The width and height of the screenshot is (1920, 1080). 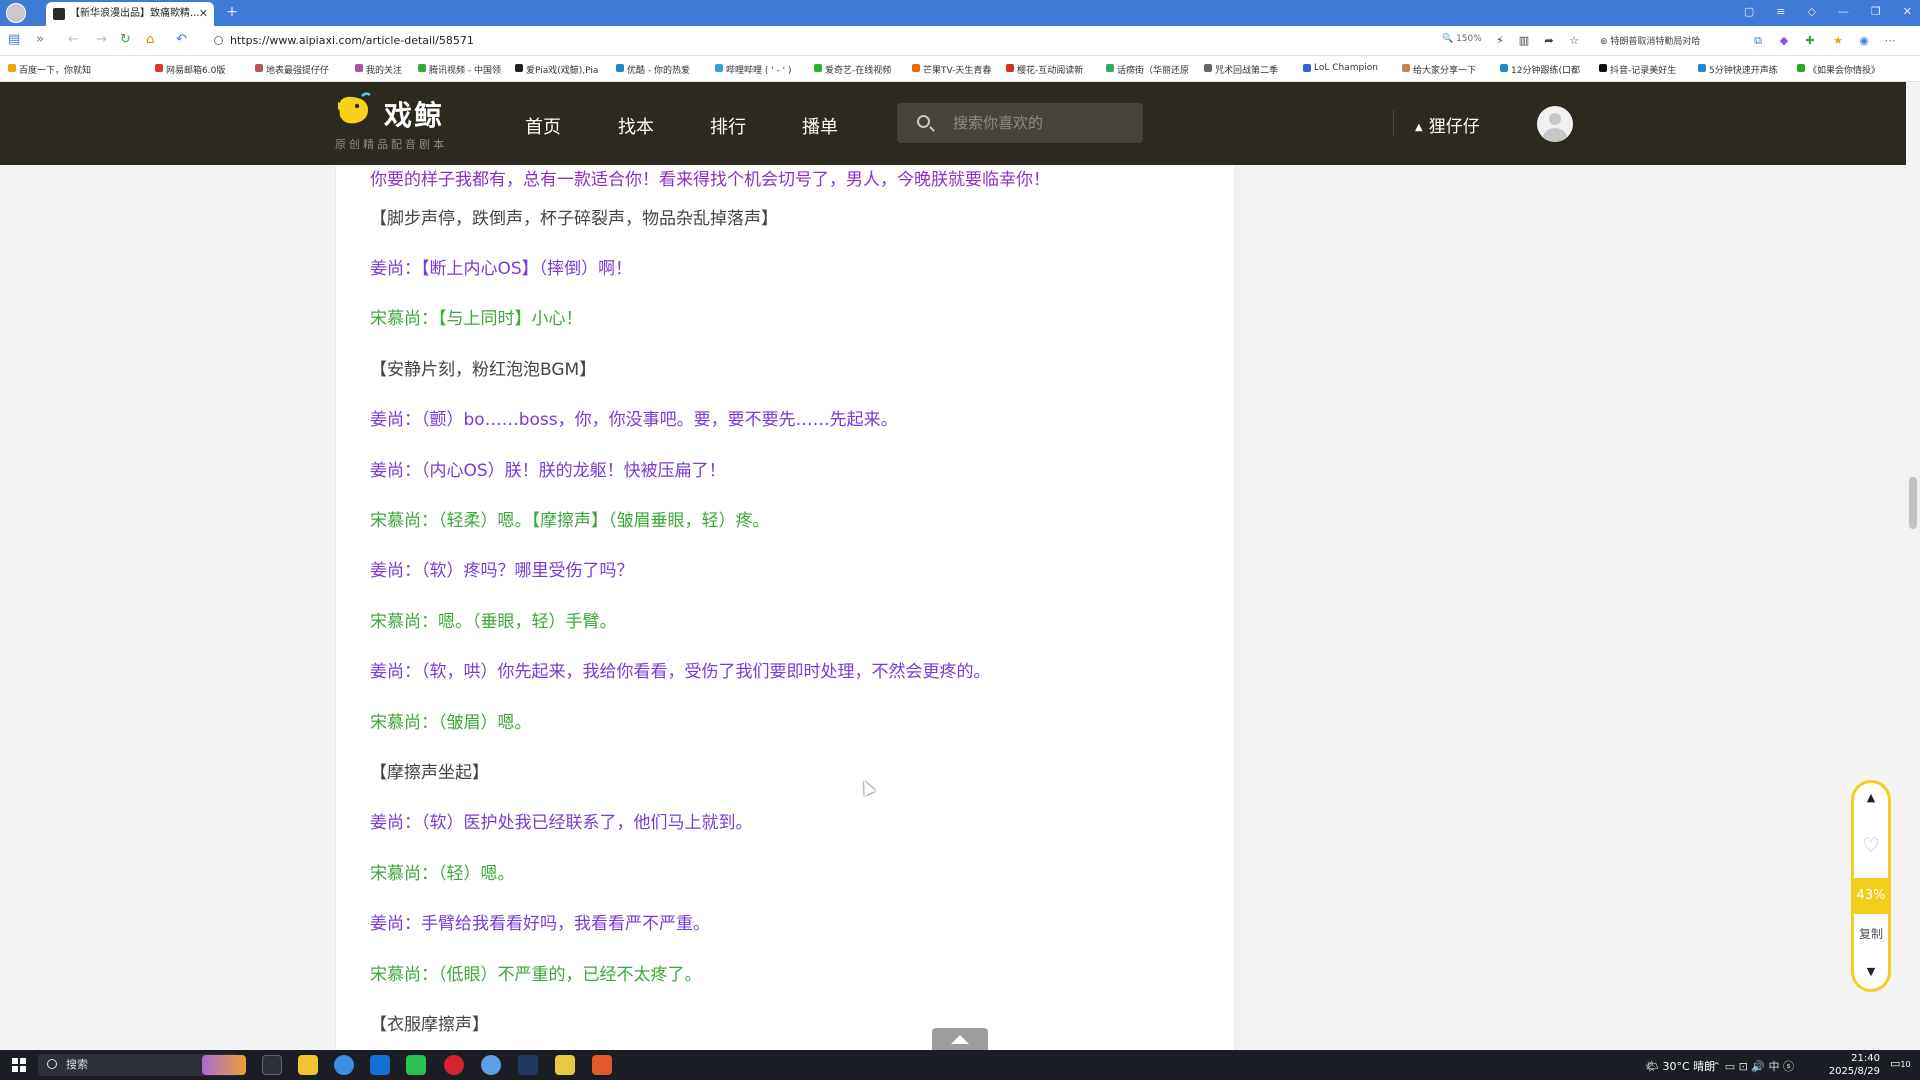 I want to click on bookmark-item: 网易邮箱6.0版, so click(x=190, y=69).